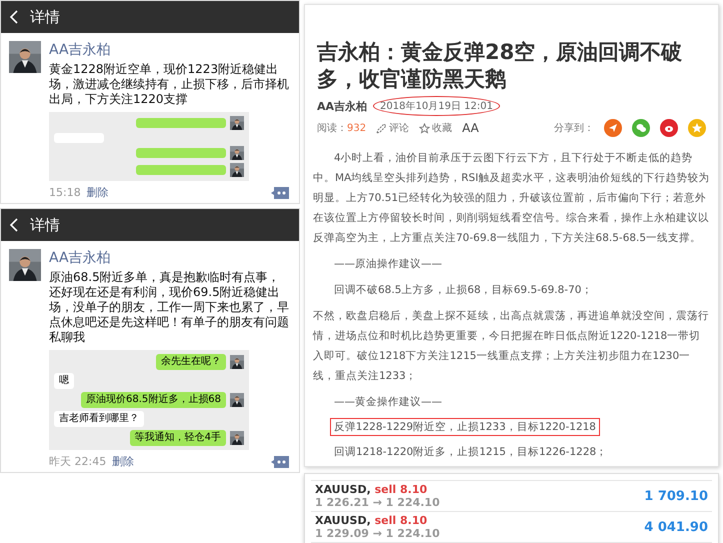  I want to click on chat-screenshot: 余先生在呢？ 嗯 原油现价68.5附近多，止损68 吉老师看到哪里？ 等我通知，轻仓4手, so click(149, 400).